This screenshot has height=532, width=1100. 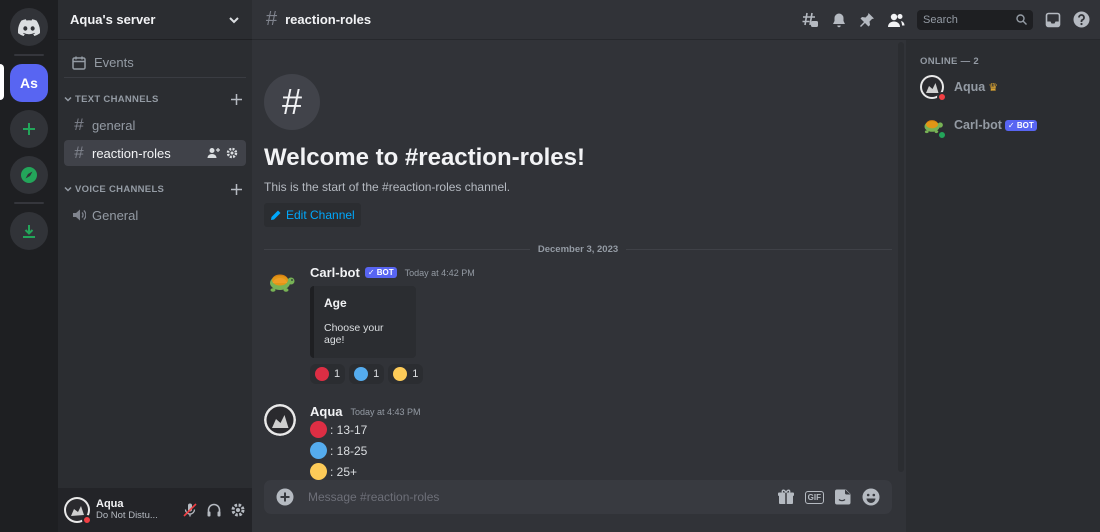 What do you see at coordinates (373, 497) in the screenshot?
I see `message-input: Message #reaction-roles` at bounding box center [373, 497].